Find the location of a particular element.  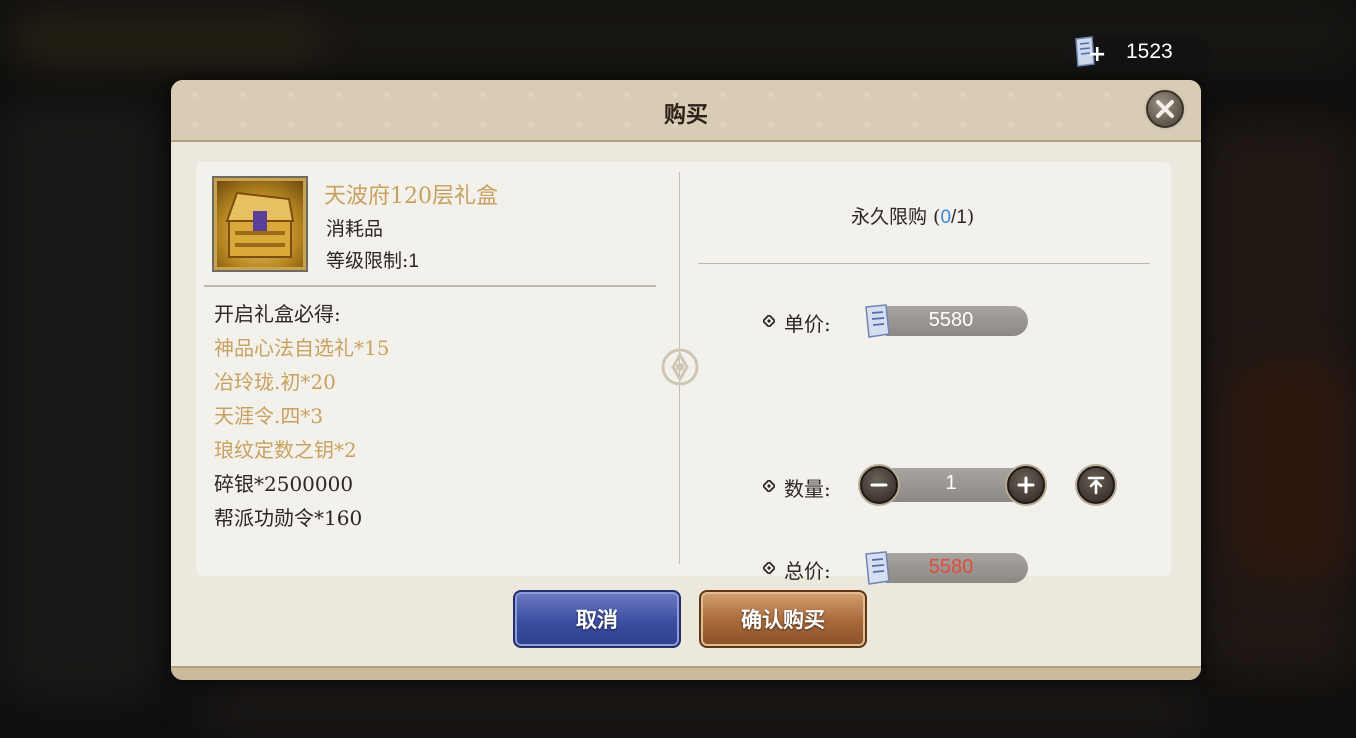

plus-icon: + is located at coordinates (1097, 55).